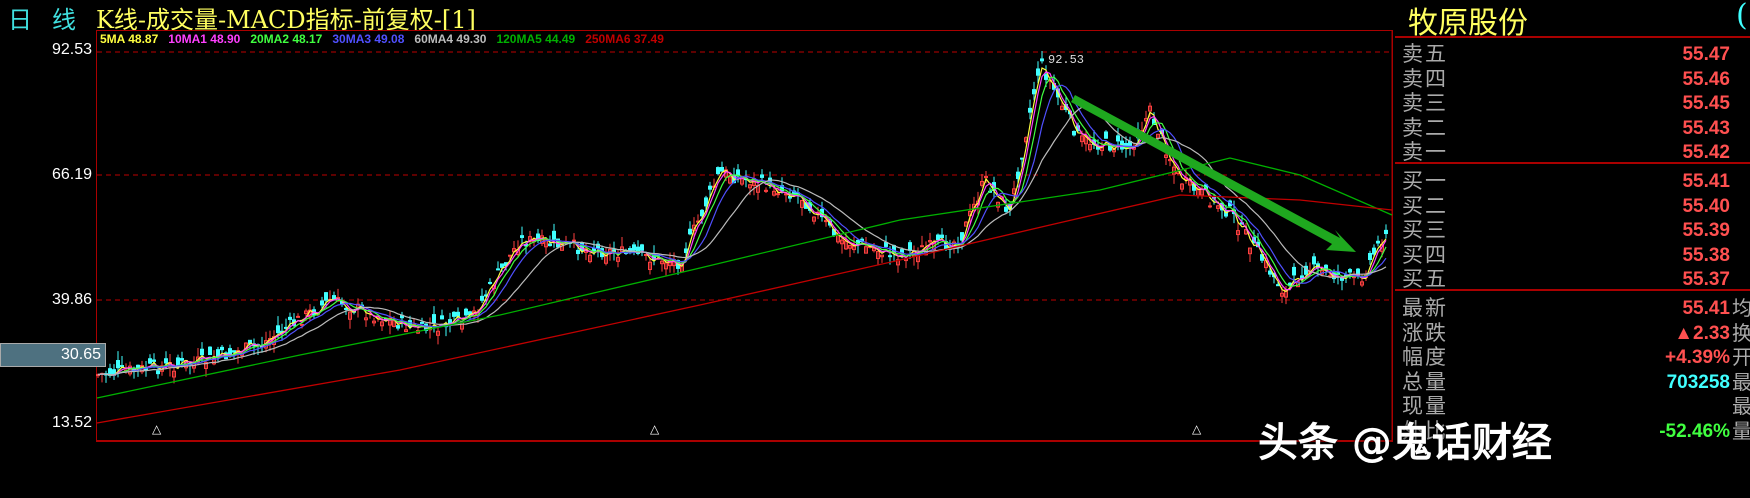 This screenshot has width=1750, height=498. Describe the element at coordinates (1425, 103) in the screenshot. I see `row-label: 卖三` at that location.